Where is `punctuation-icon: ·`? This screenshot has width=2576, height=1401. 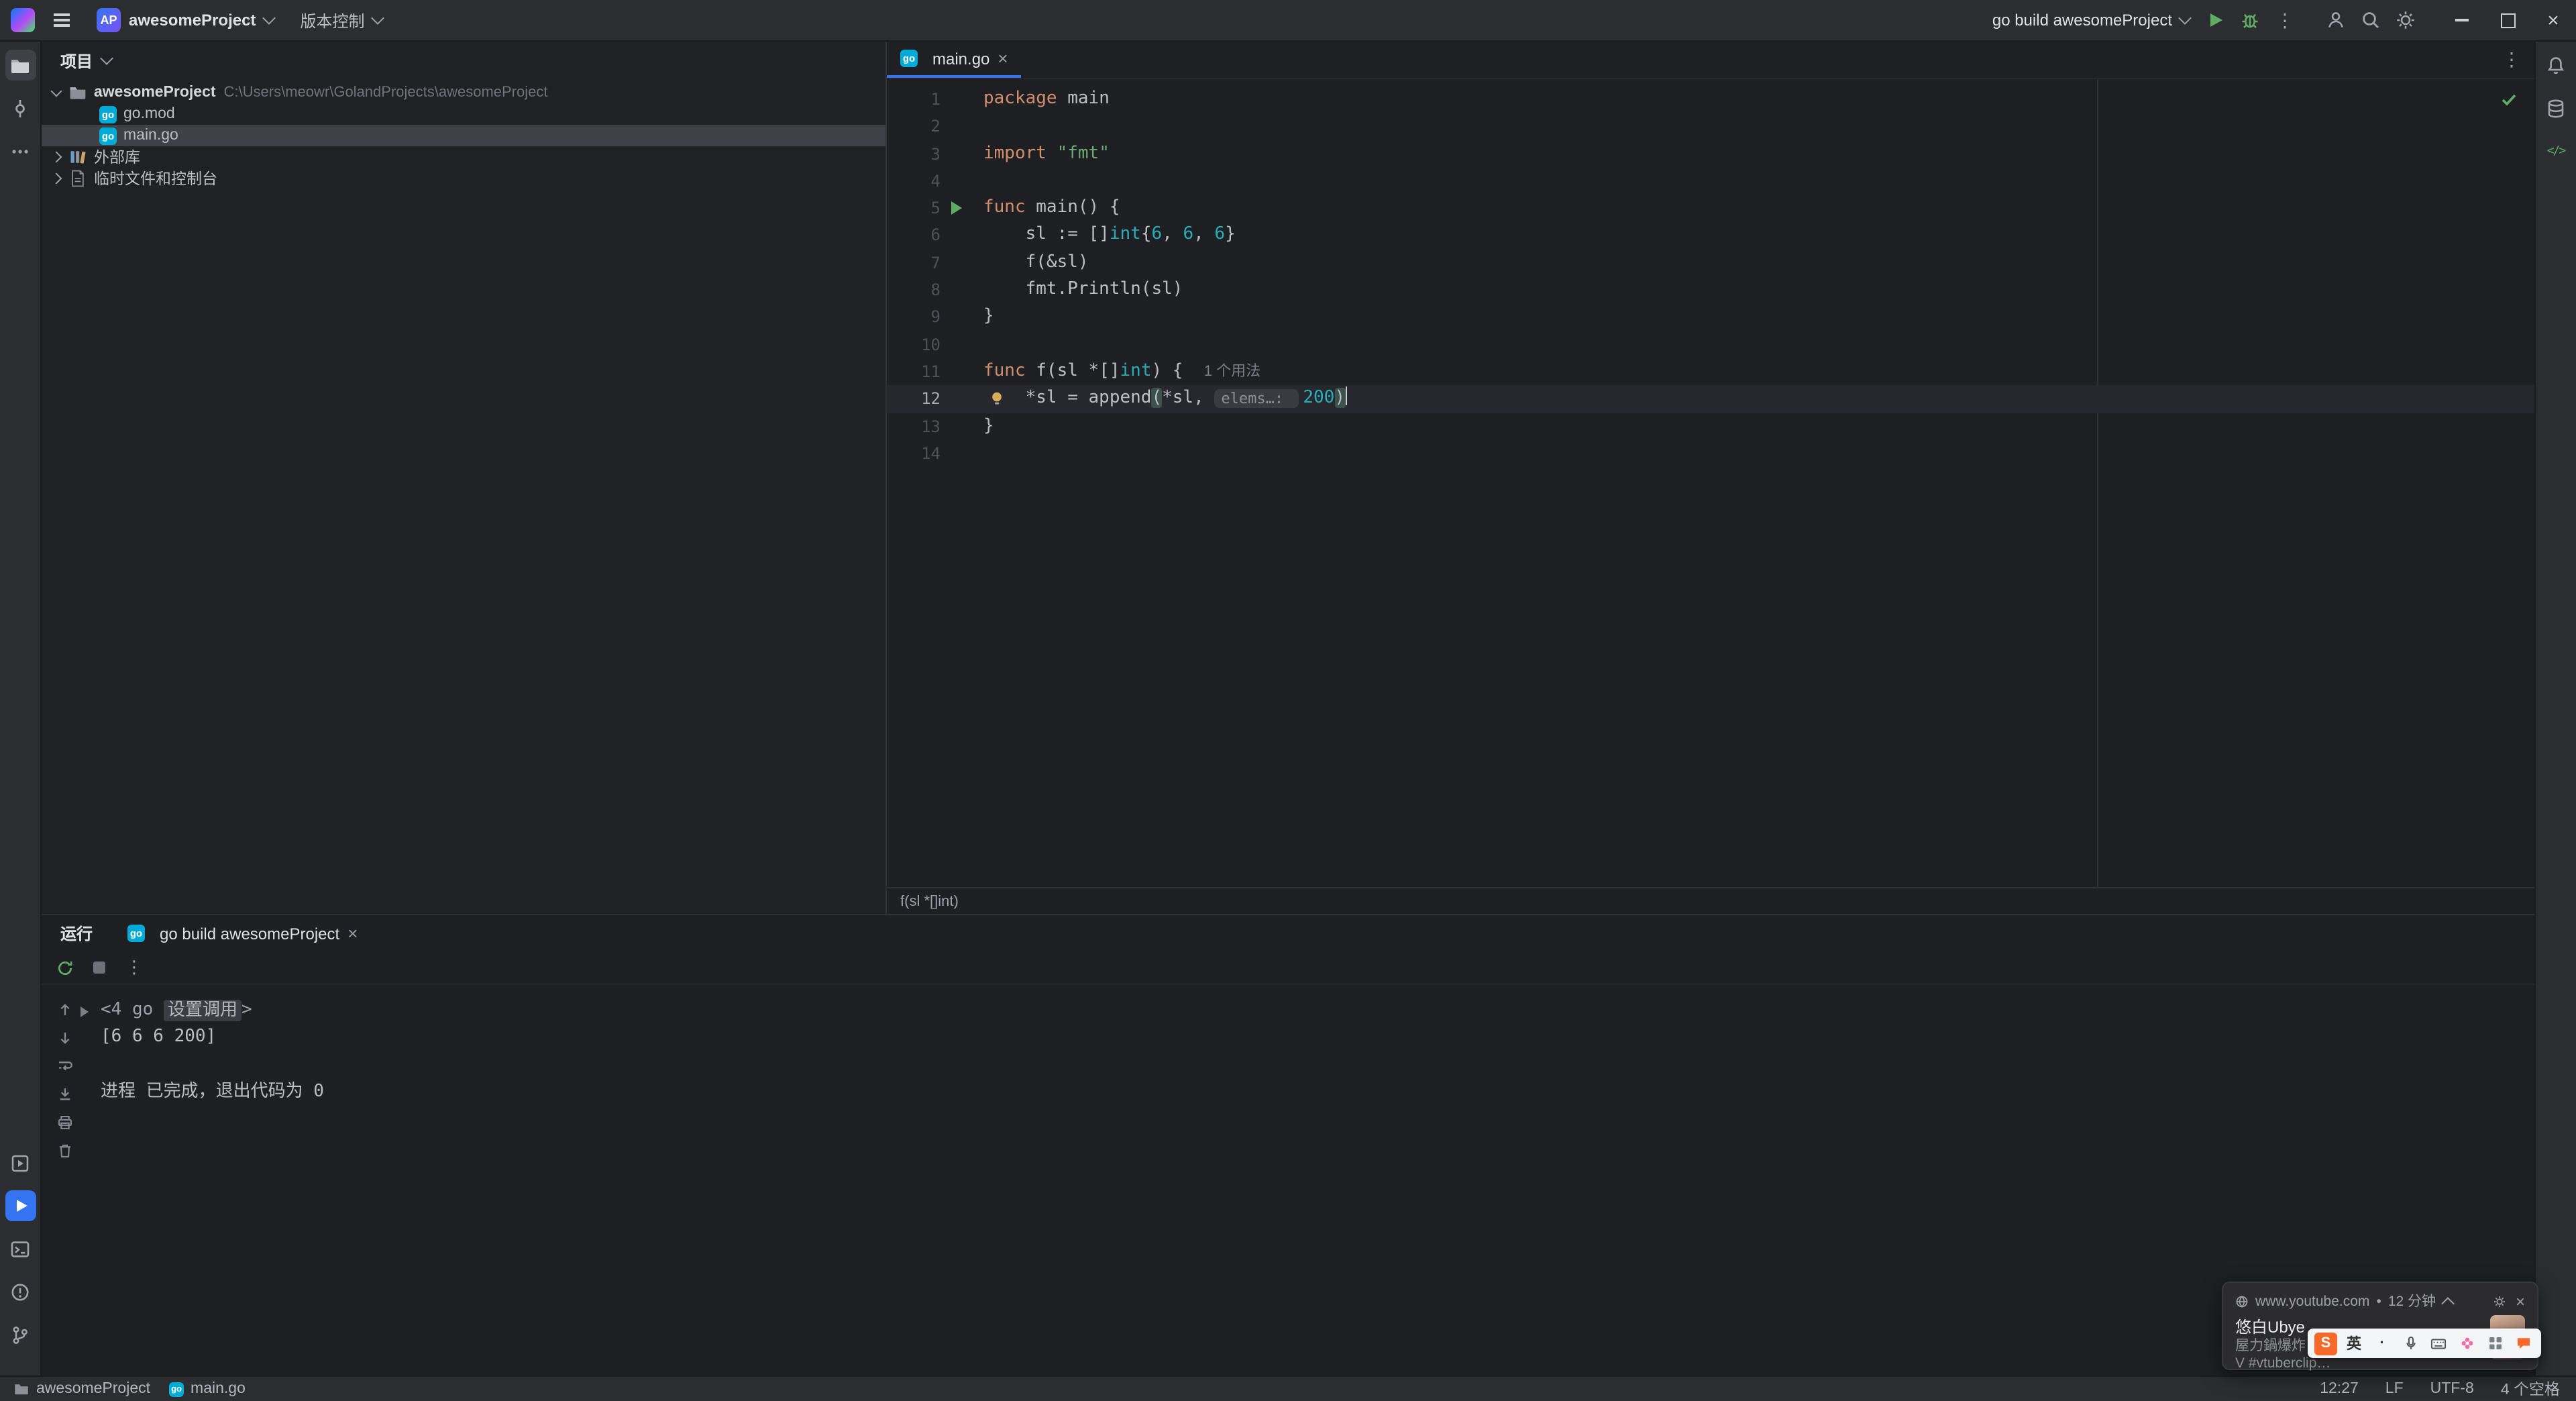 punctuation-icon: · is located at coordinates (2382, 1343).